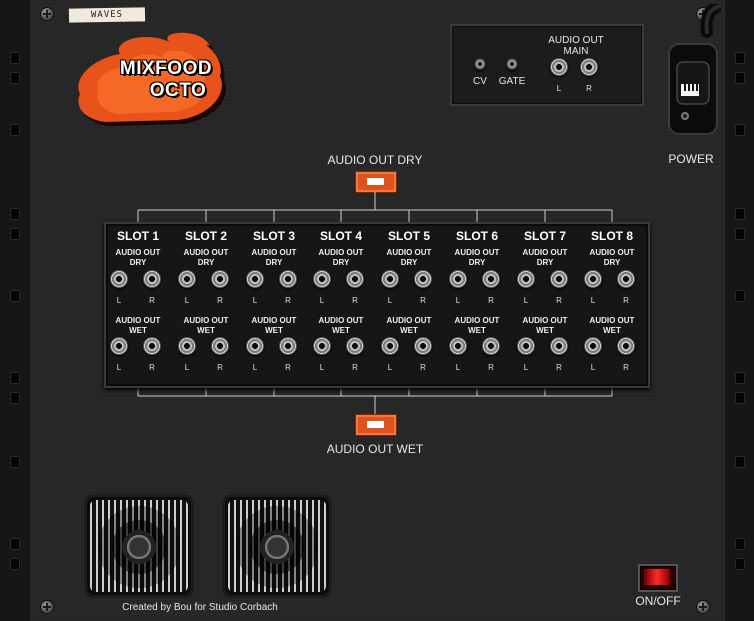 This screenshot has width=754, height=621. What do you see at coordinates (544, 236) in the screenshot?
I see `slot-title: SLOT 7` at bounding box center [544, 236].